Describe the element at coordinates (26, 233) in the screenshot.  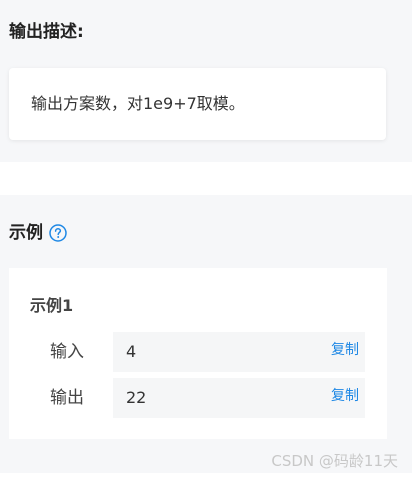
I see `example-heading-title: 示例` at that location.